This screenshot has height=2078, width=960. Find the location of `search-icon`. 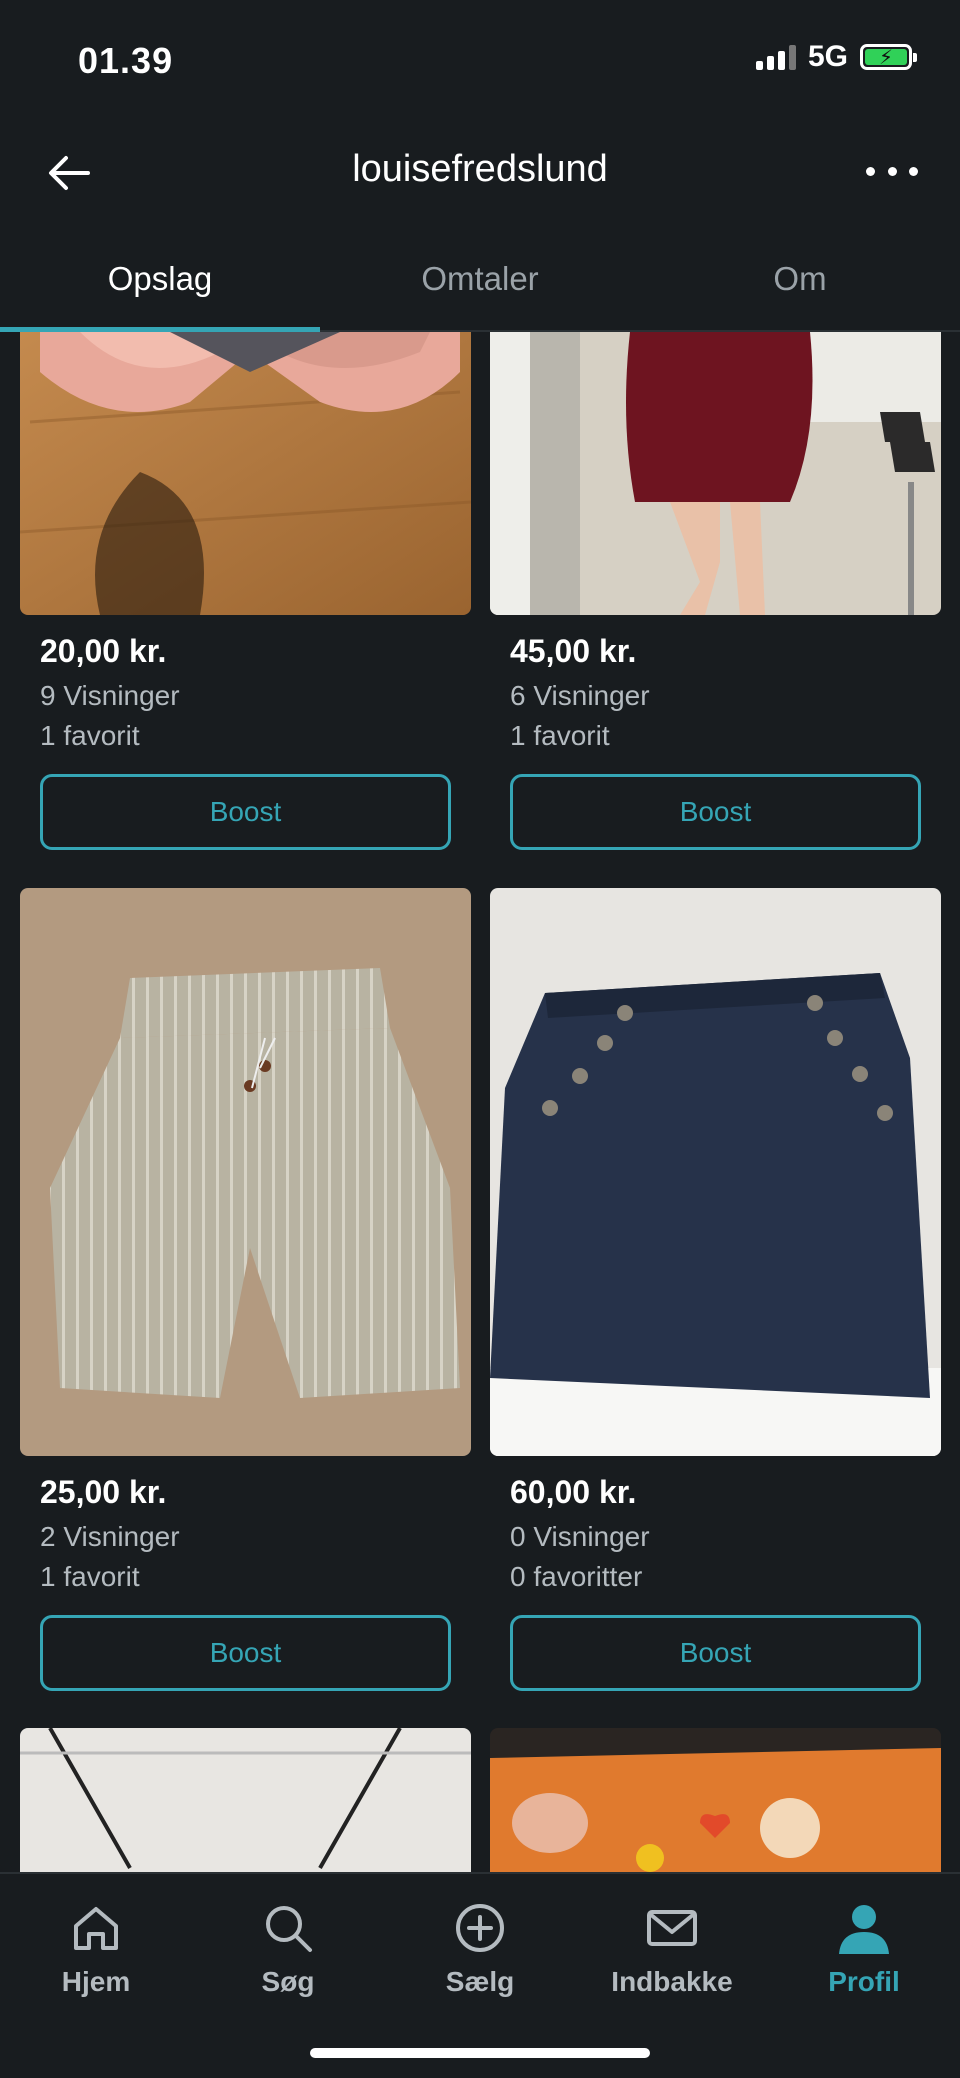

search-icon is located at coordinates (289, 1929).